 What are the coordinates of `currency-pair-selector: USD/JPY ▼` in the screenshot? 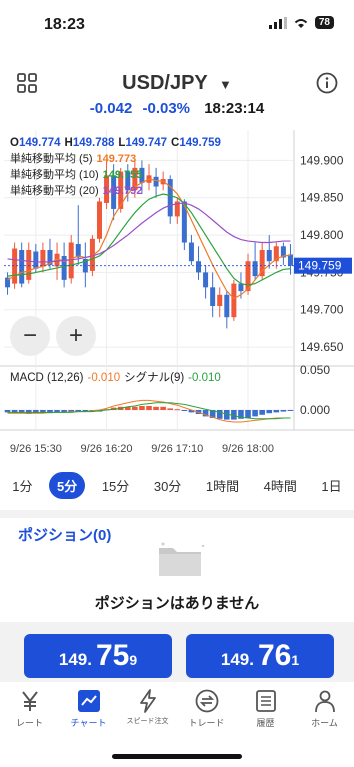 It's located at (177, 83).